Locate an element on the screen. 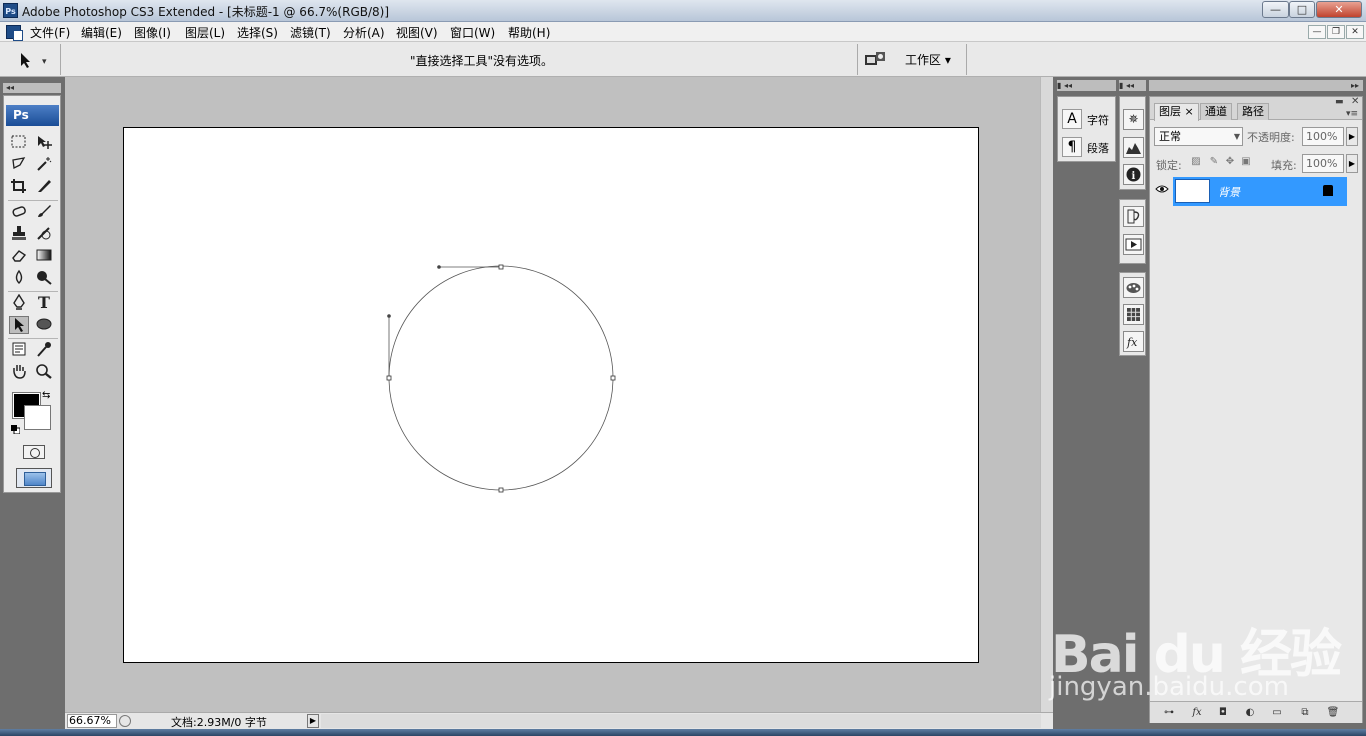 Image resolution: width=1366 pixels, height=736 pixels. swap-colors-icon: ⇆ is located at coordinates (46, 395).